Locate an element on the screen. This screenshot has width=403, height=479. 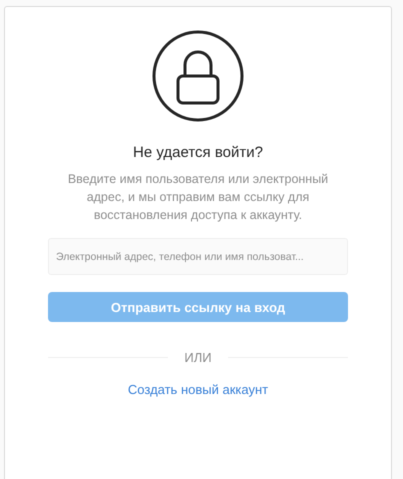
create-account-link: Создать новый аккаунт is located at coordinates (198, 389).